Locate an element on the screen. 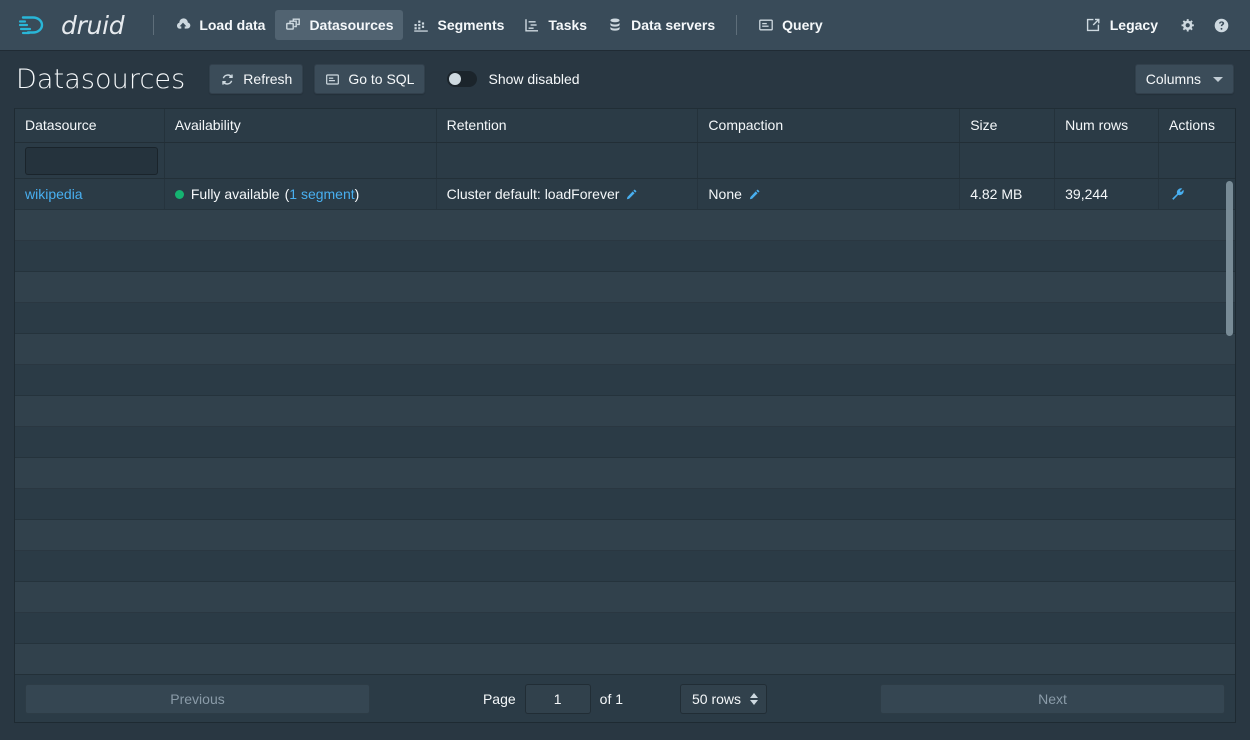  columns-button: Columns is located at coordinates (1184, 79).